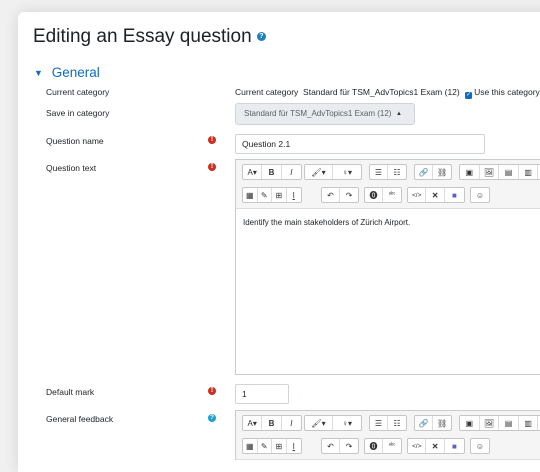 This screenshot has height=472, width=540. I want to click on save-in-category-select: Standard für TSM_AdvTopics1 Exam (12) ▲, so click(325, 114).